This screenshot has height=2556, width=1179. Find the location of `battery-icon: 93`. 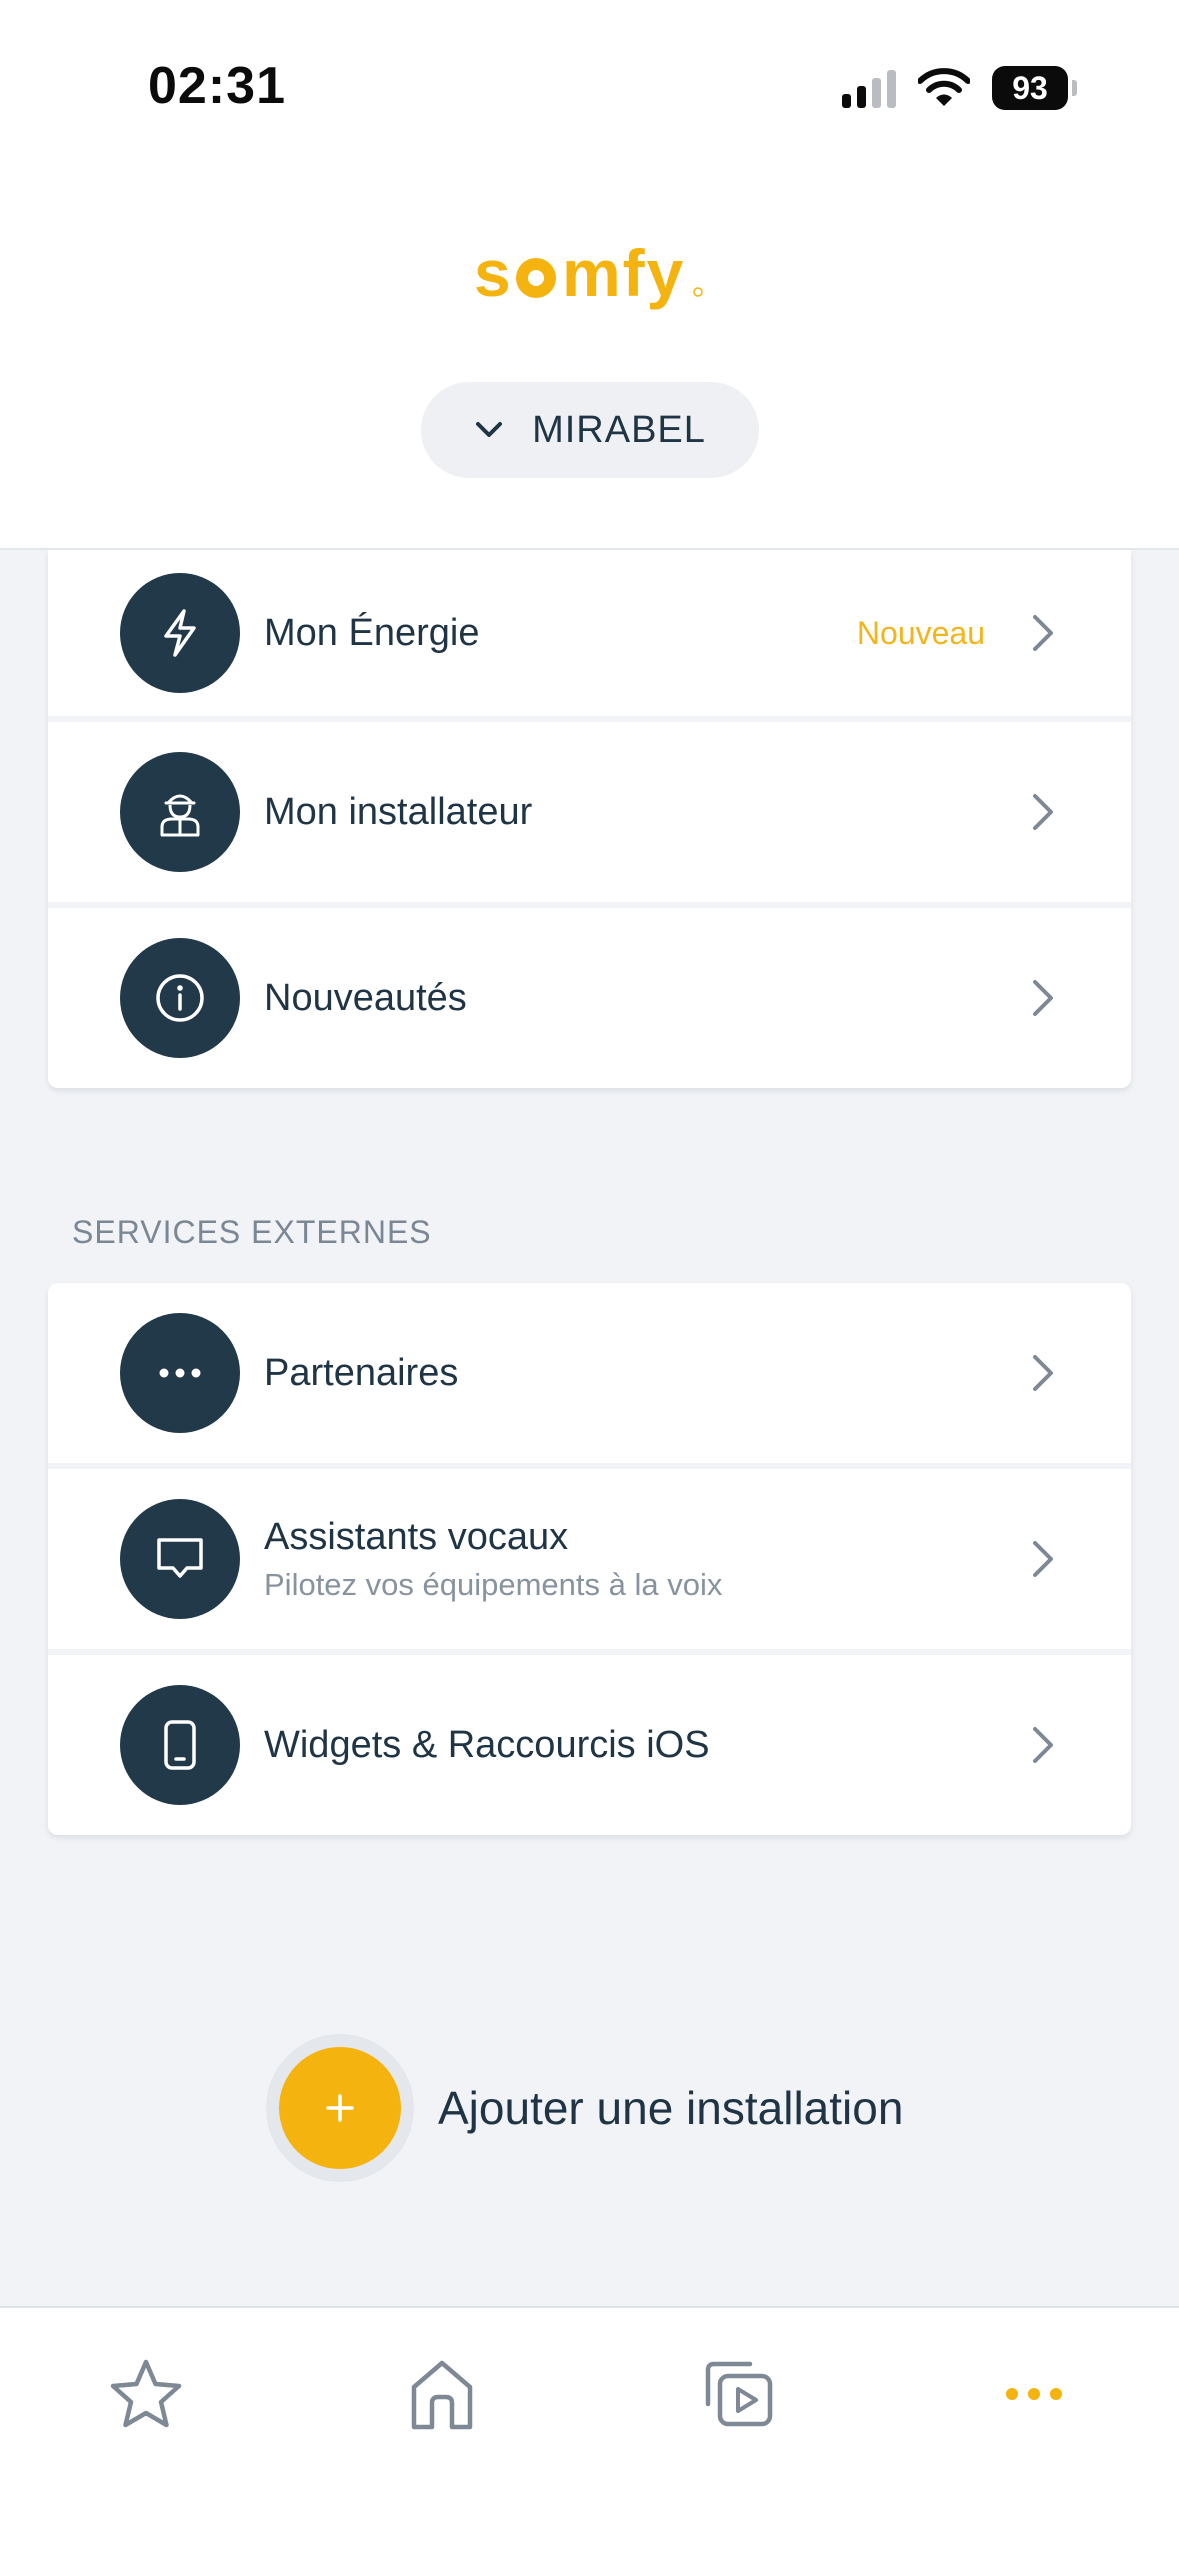

battery-icon: 93 is located at coordinates (1034, 88).